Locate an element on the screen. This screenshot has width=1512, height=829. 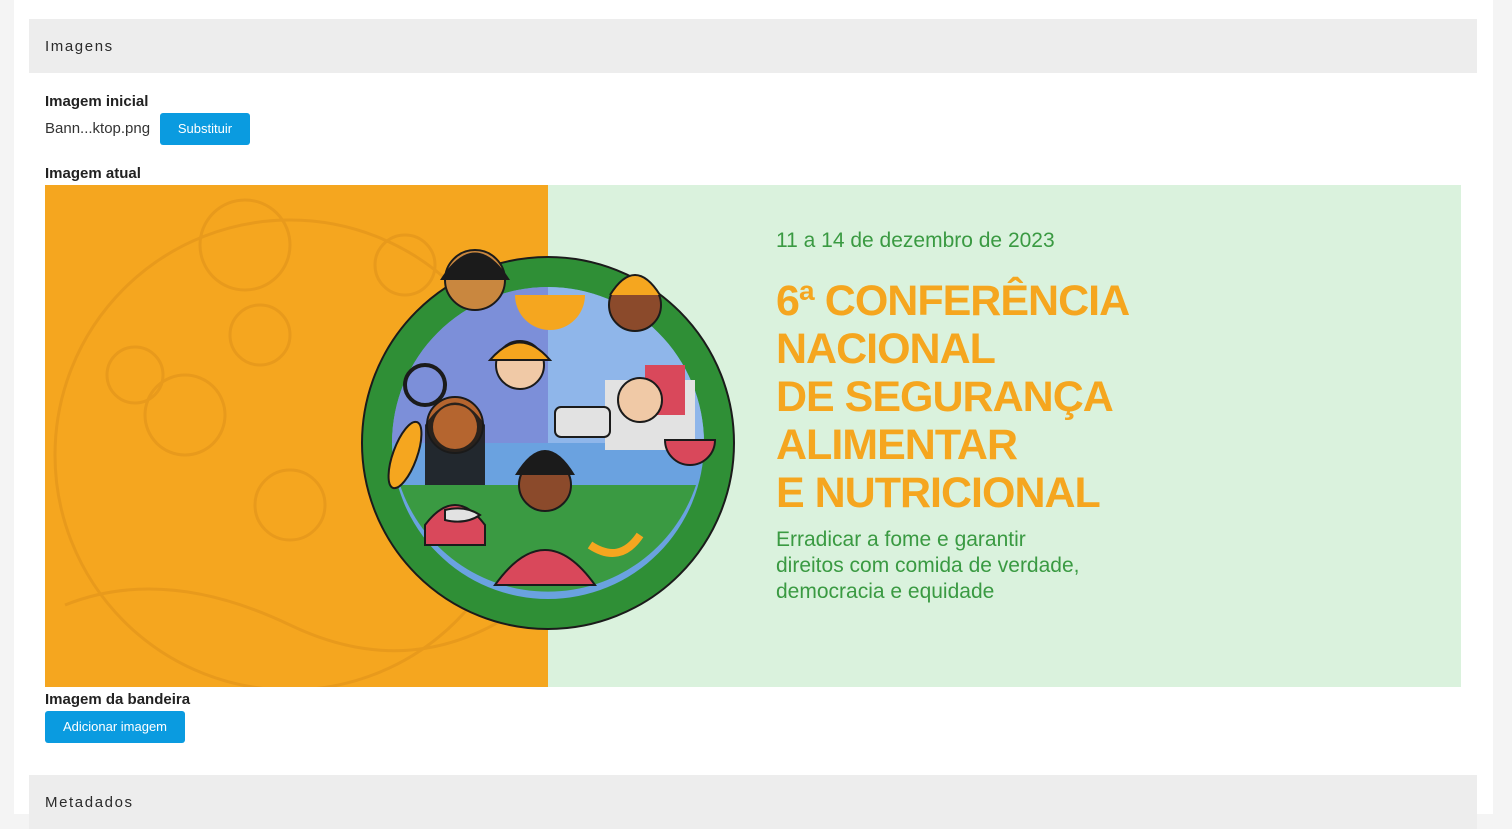
imagem-inicial-label: Imagem inicial is located at coordinates (97, 101).